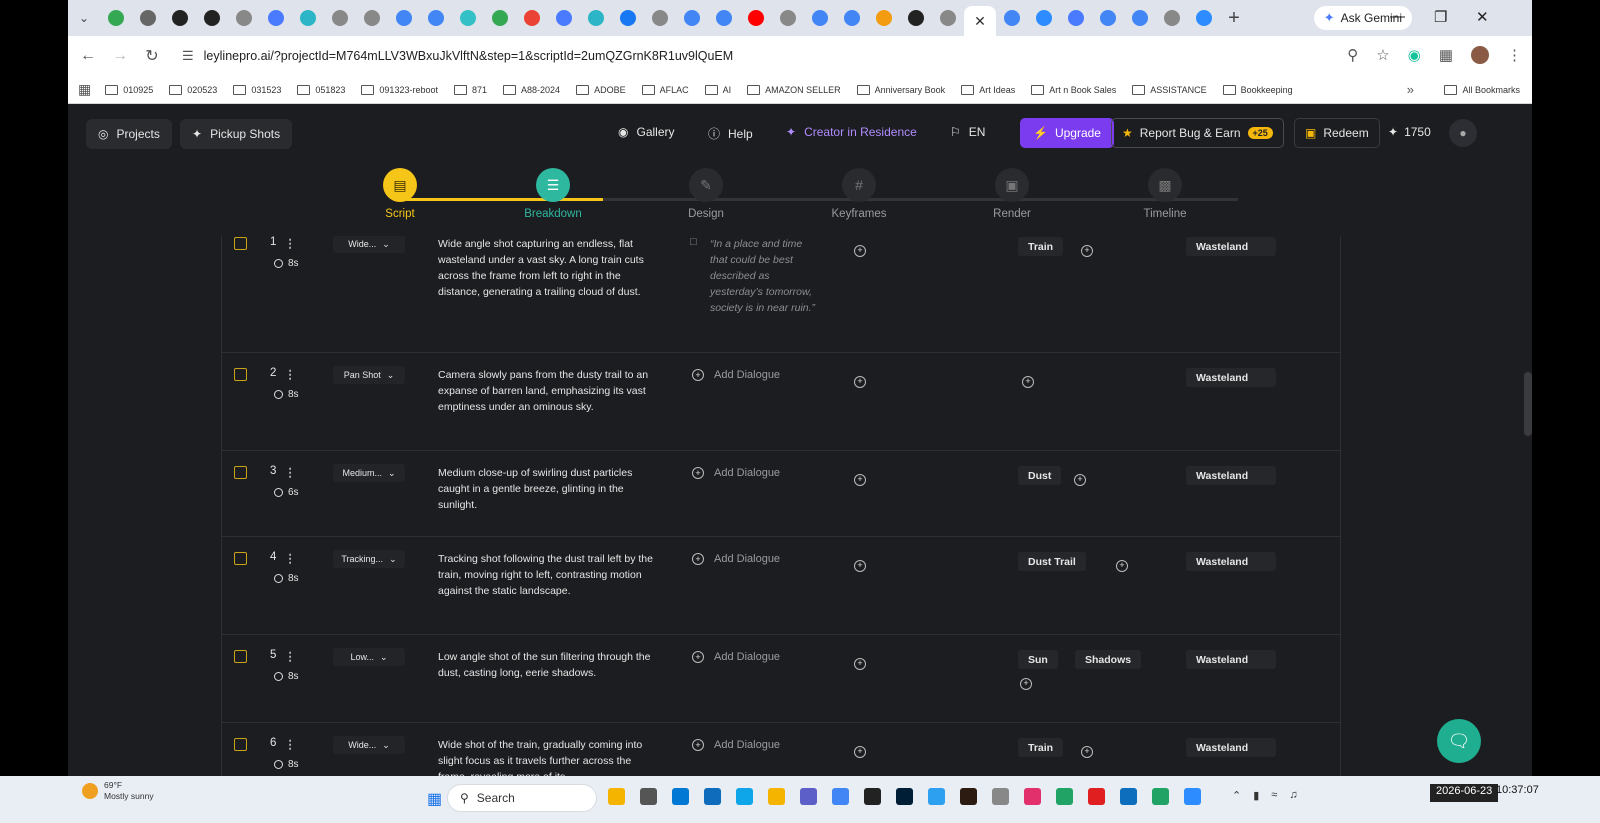 This screenshot has height=823, width=1600. What do you see at coordinates (1482, 17) in the screenshot?
I see `window-close-icon: ✕` at bounding box center [1482, 17].